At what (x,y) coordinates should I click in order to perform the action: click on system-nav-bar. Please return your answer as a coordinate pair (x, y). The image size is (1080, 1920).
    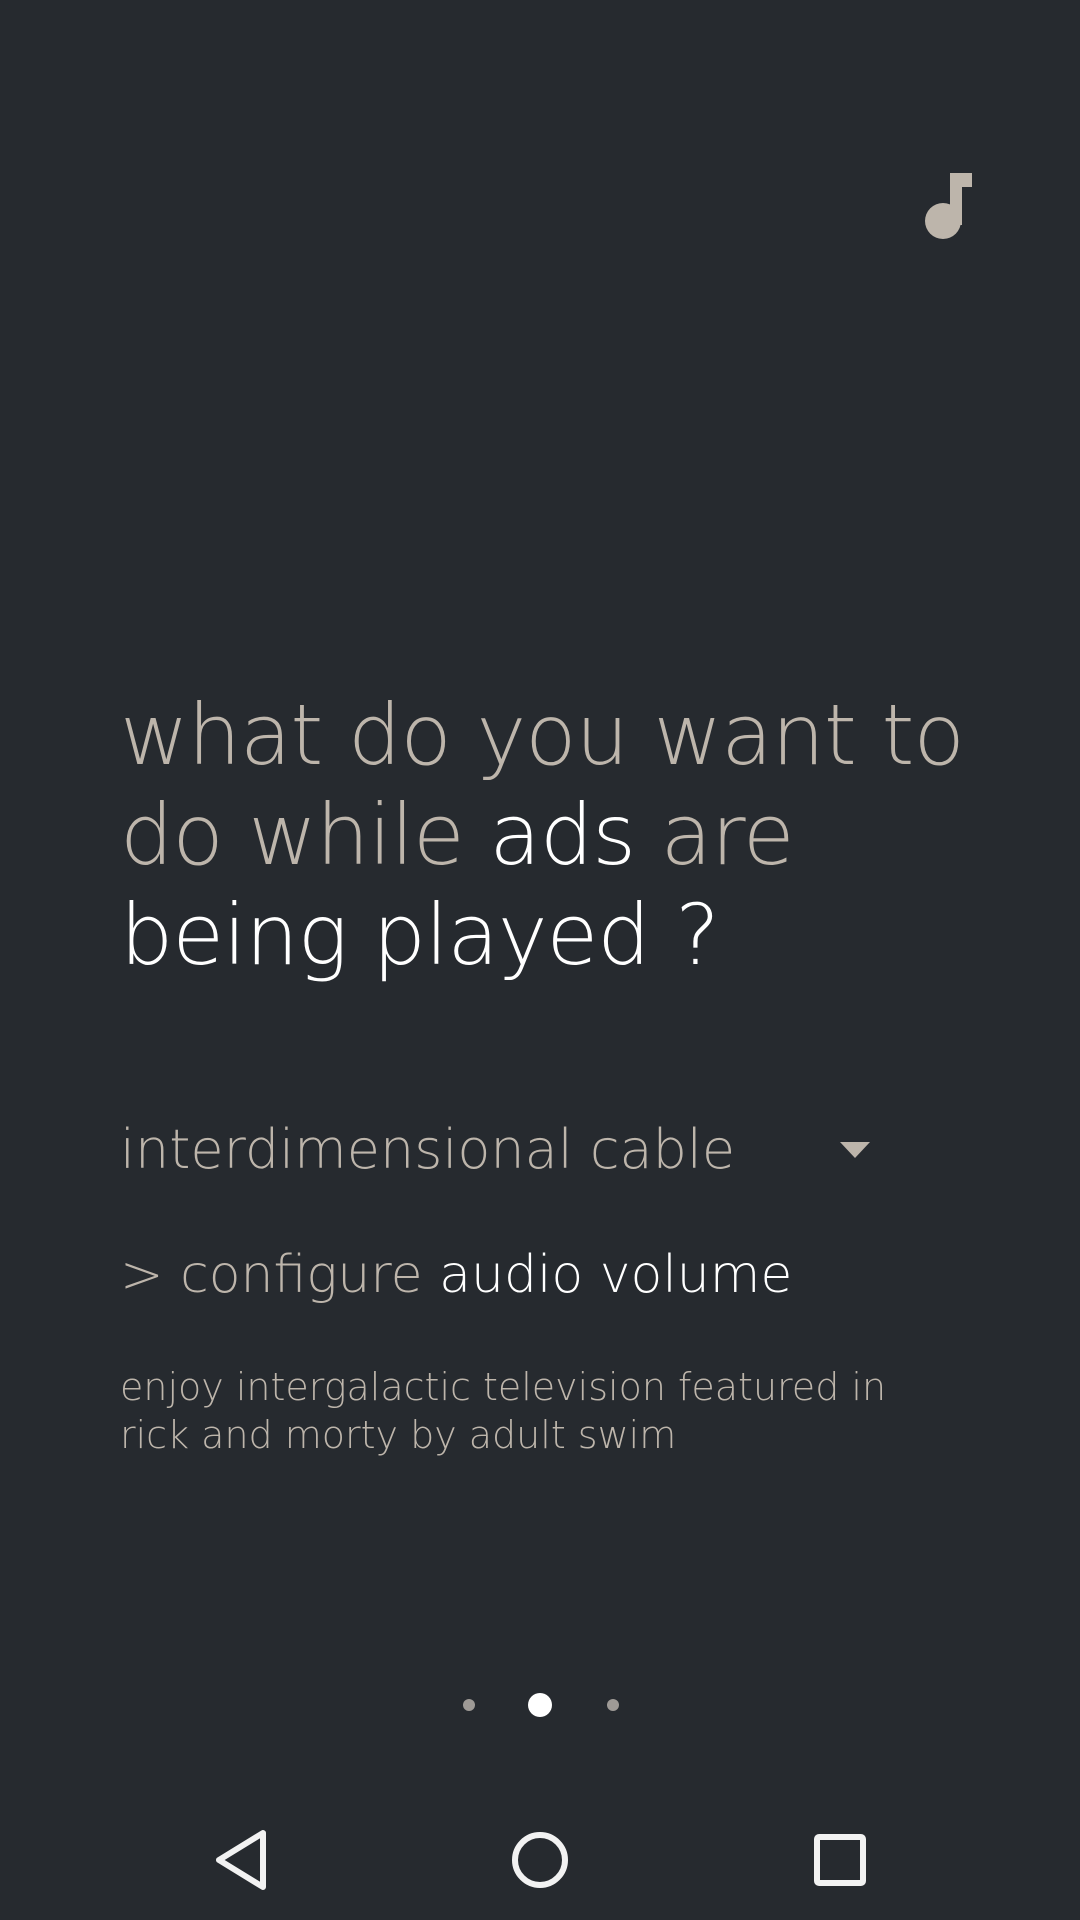
    Looking at the image, I should click on (540, 1860).